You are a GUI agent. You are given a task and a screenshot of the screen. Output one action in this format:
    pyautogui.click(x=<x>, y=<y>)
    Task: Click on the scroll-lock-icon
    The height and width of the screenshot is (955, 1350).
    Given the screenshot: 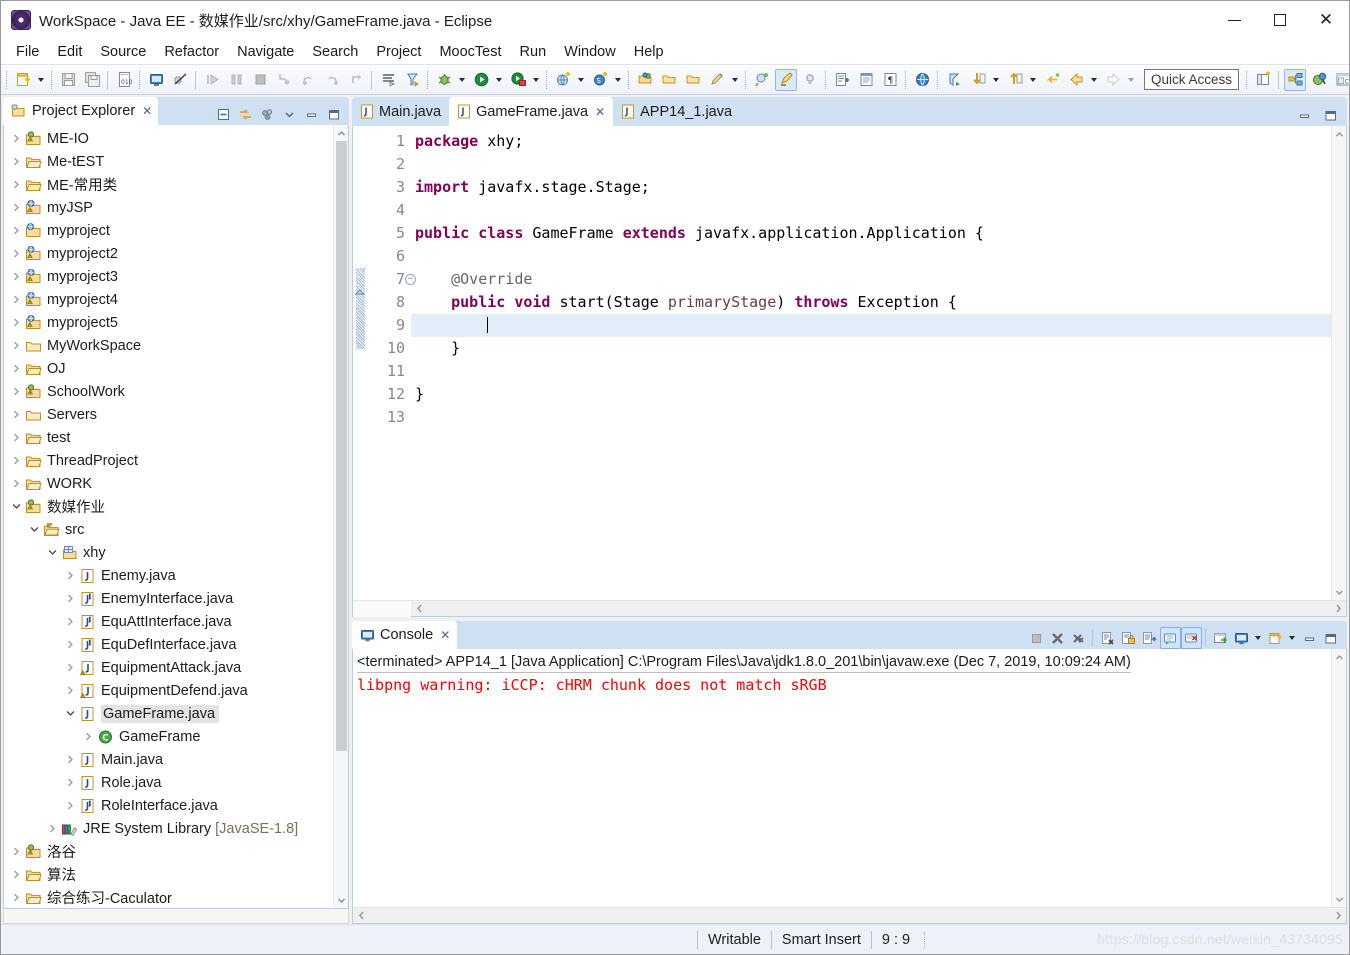 What is the action you would take?
    pyautogui.click(x=1128, y=638)
    